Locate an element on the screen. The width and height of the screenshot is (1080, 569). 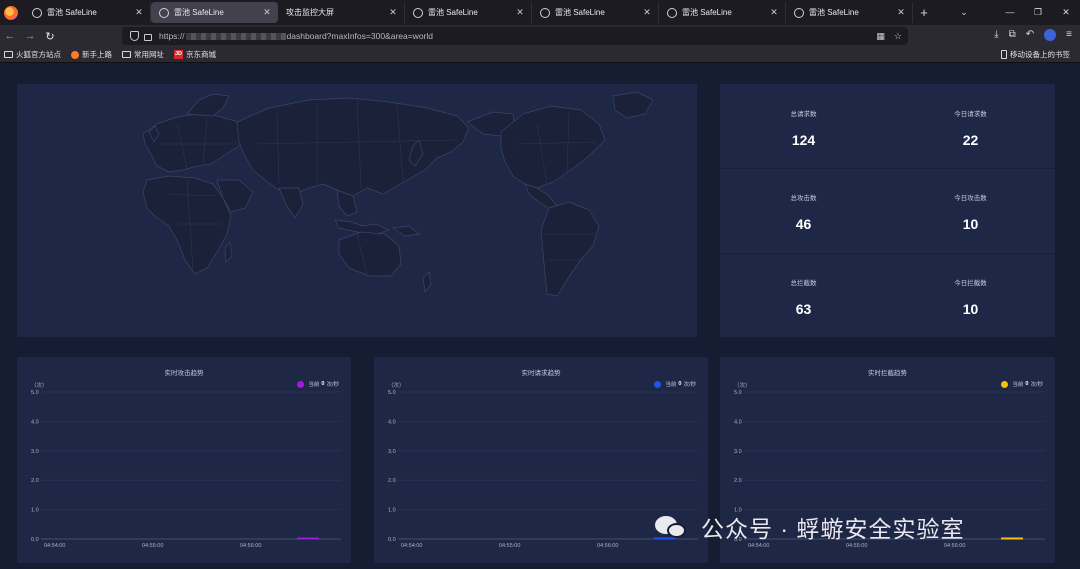
stat-label: 今日攻击数 is located at coordinates (970, 198).